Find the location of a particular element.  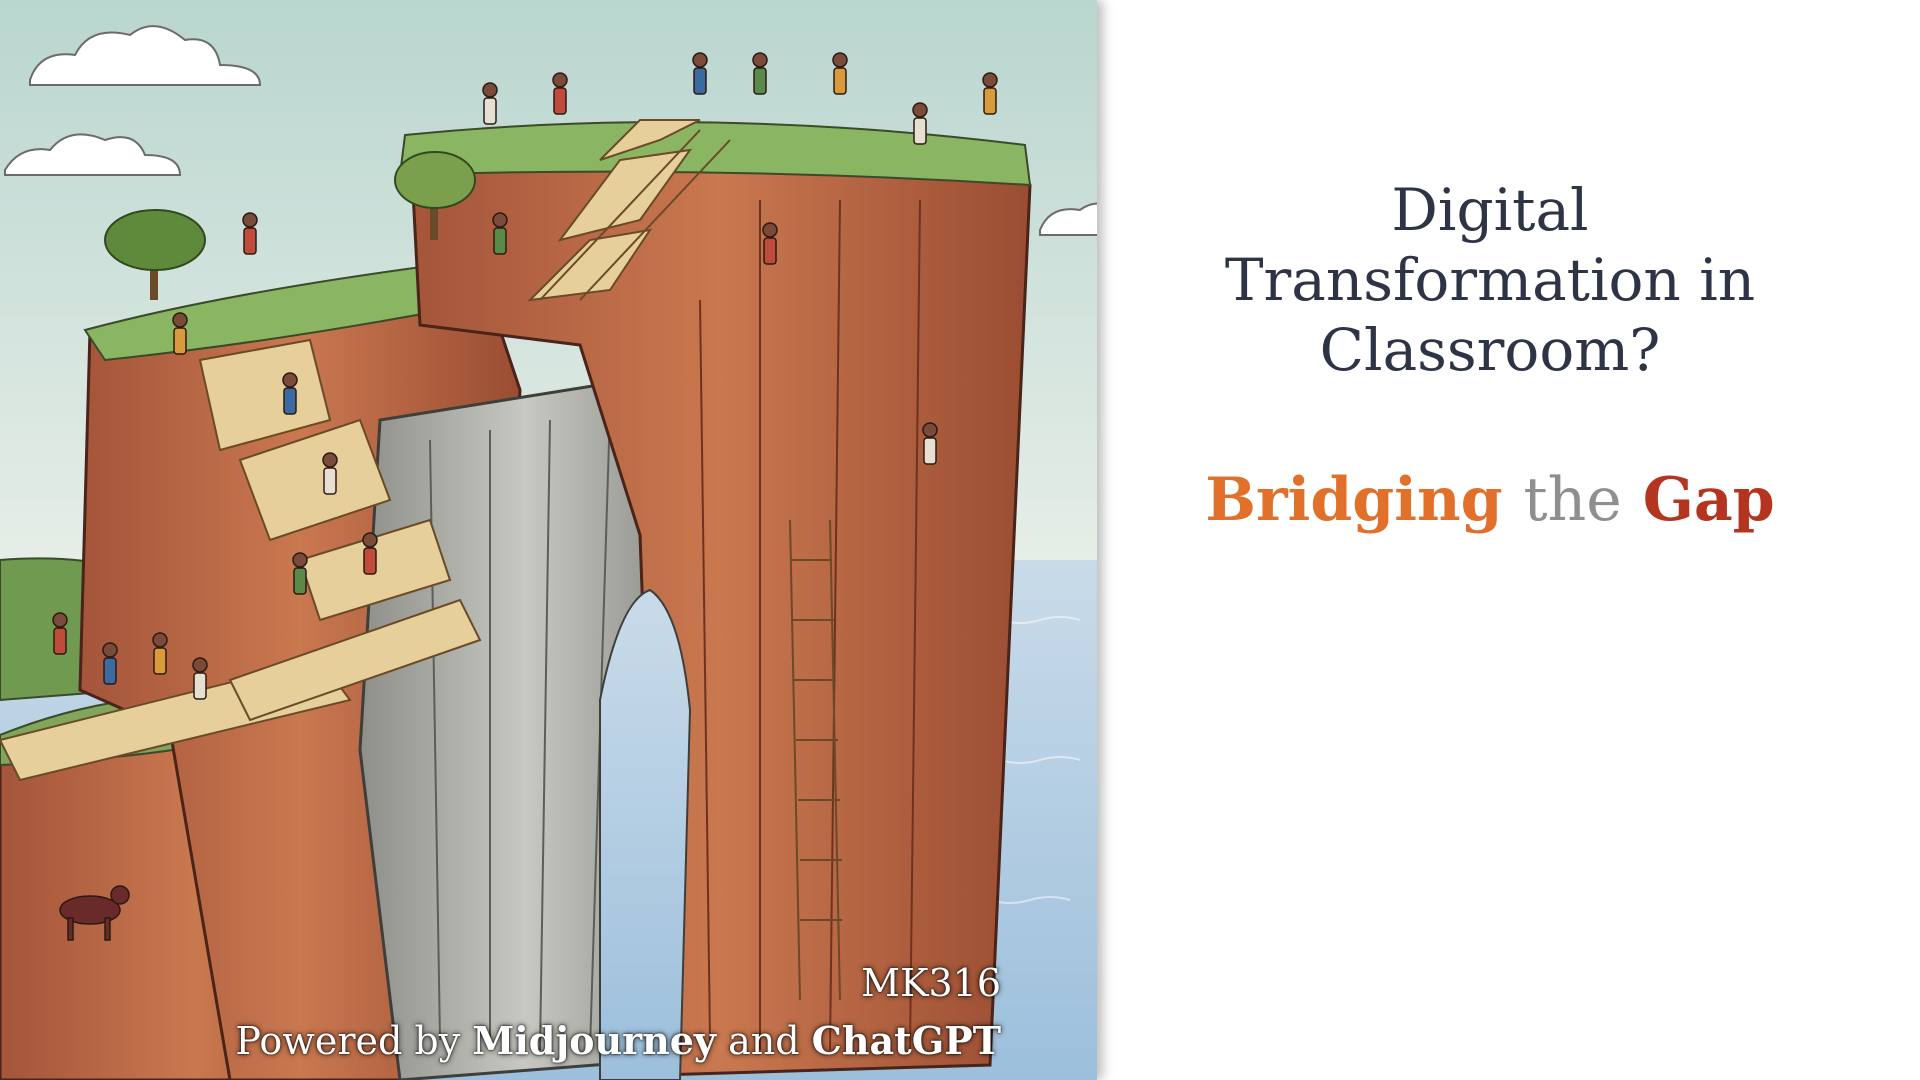

slide-title: Digital Transformation in Classroom? is located at coordinates (1490, 280).